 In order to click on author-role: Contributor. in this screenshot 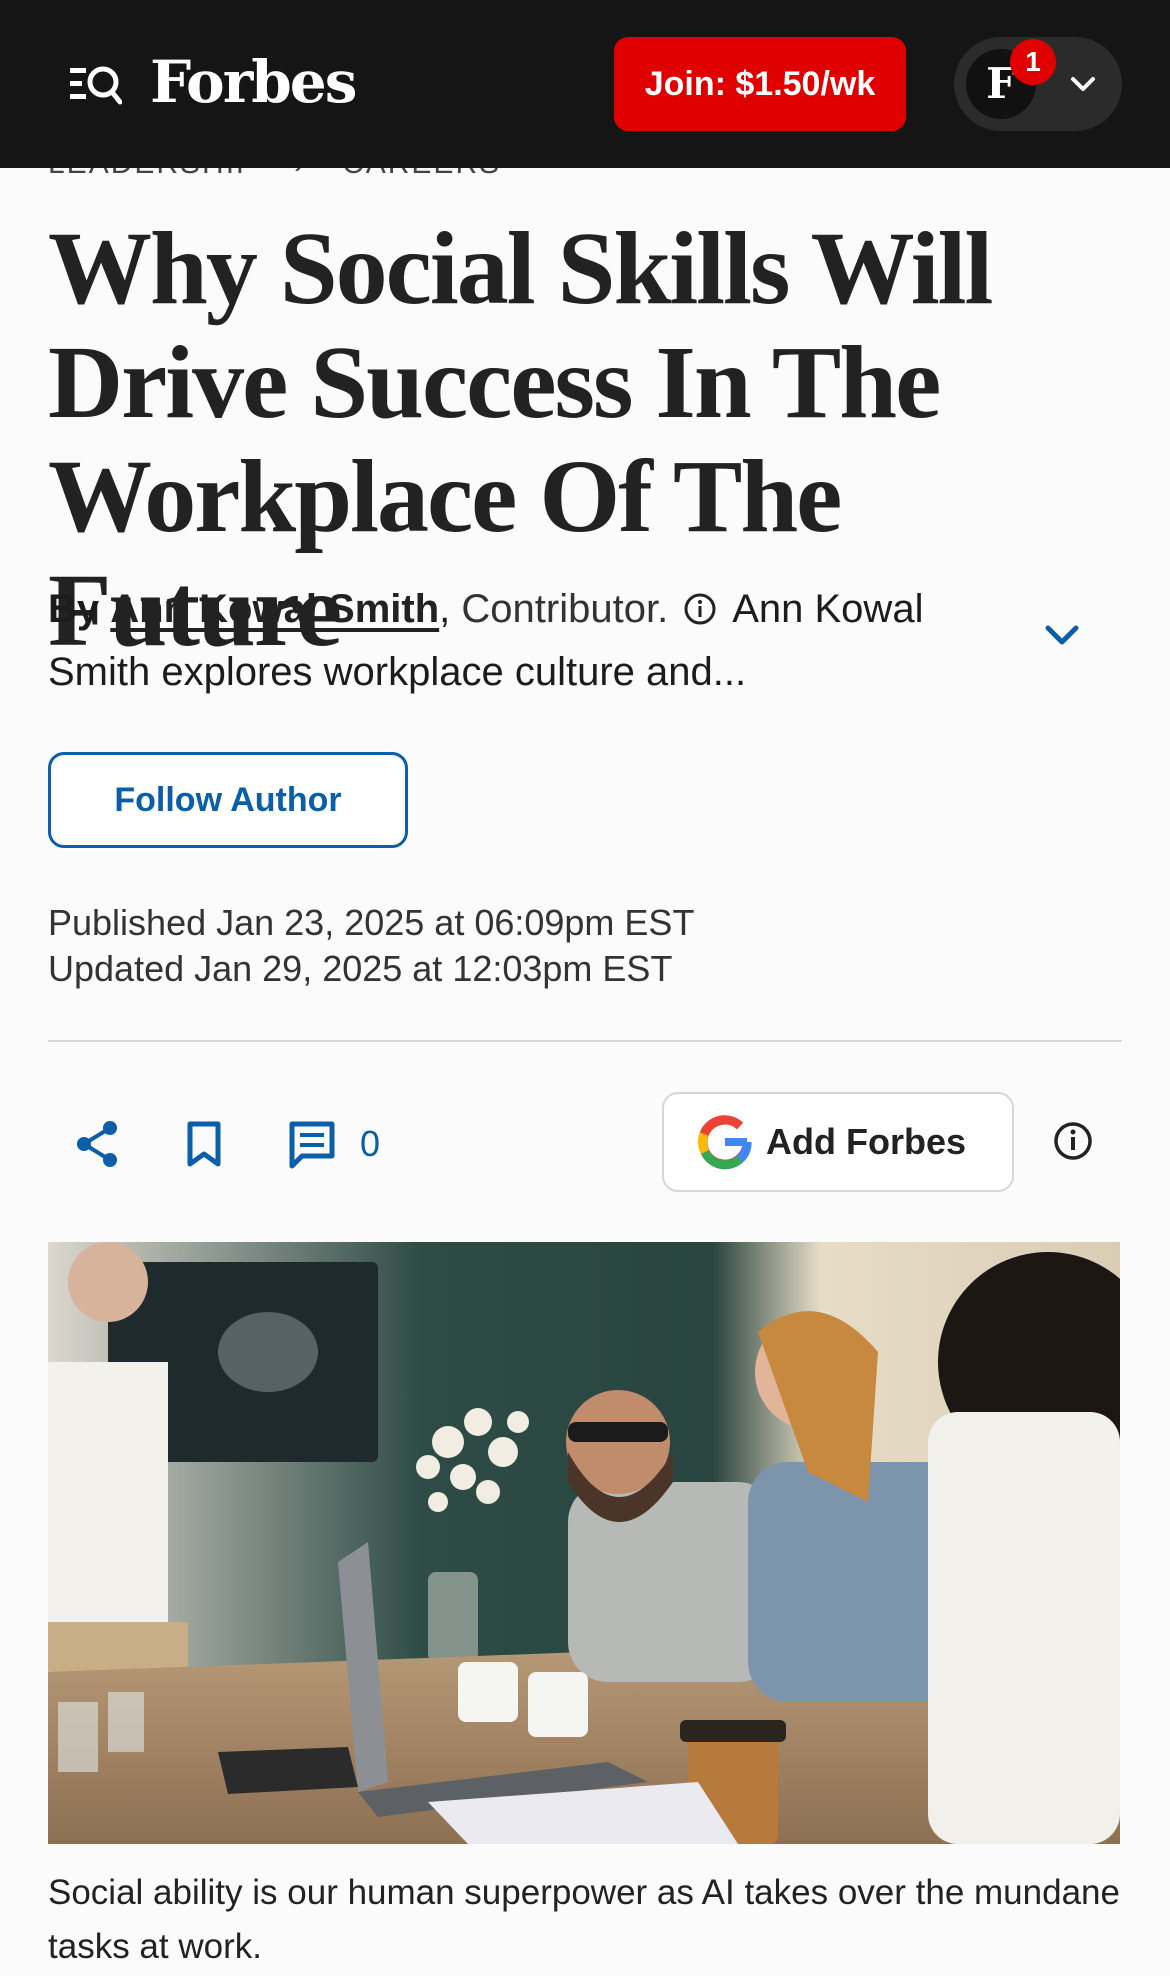, I will do `click(565, 609)`.